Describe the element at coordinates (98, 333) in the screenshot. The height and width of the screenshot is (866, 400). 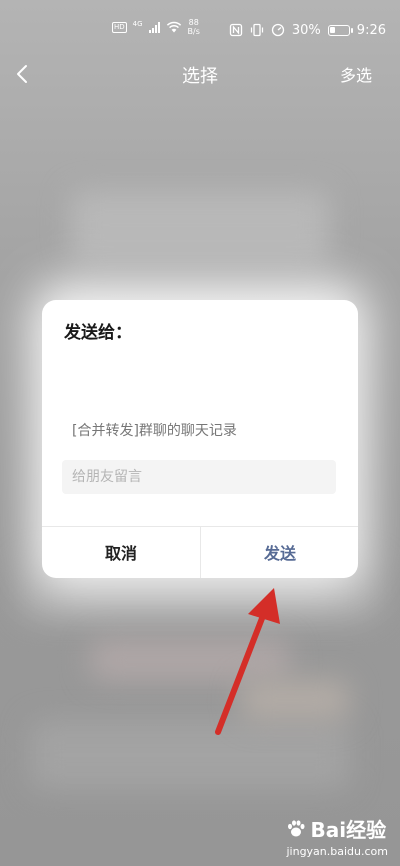
I see `dialog-title: 发送给：` at that location.